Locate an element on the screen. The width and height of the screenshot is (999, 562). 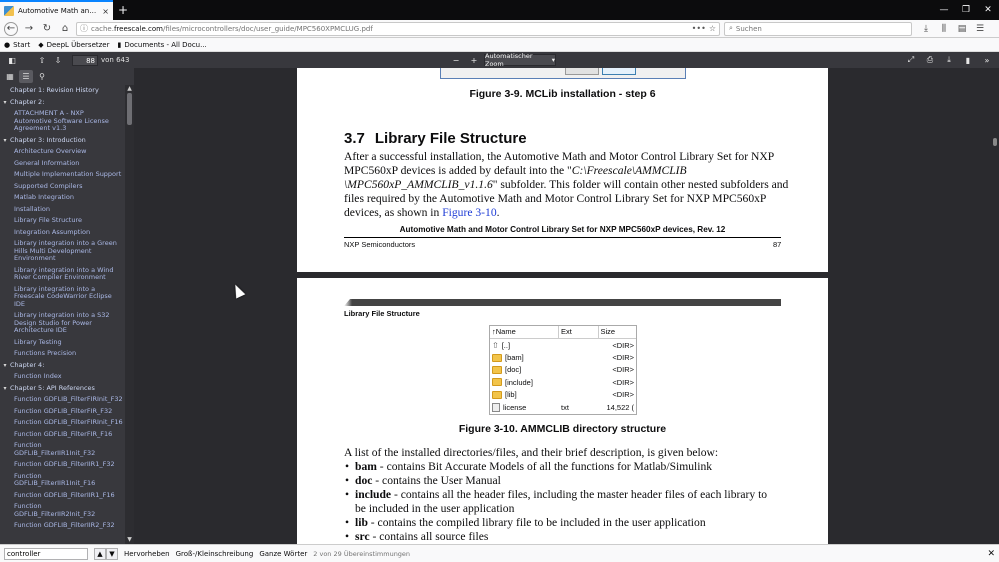
close-window-icon: ✕ is located at coordinates (988, 10).